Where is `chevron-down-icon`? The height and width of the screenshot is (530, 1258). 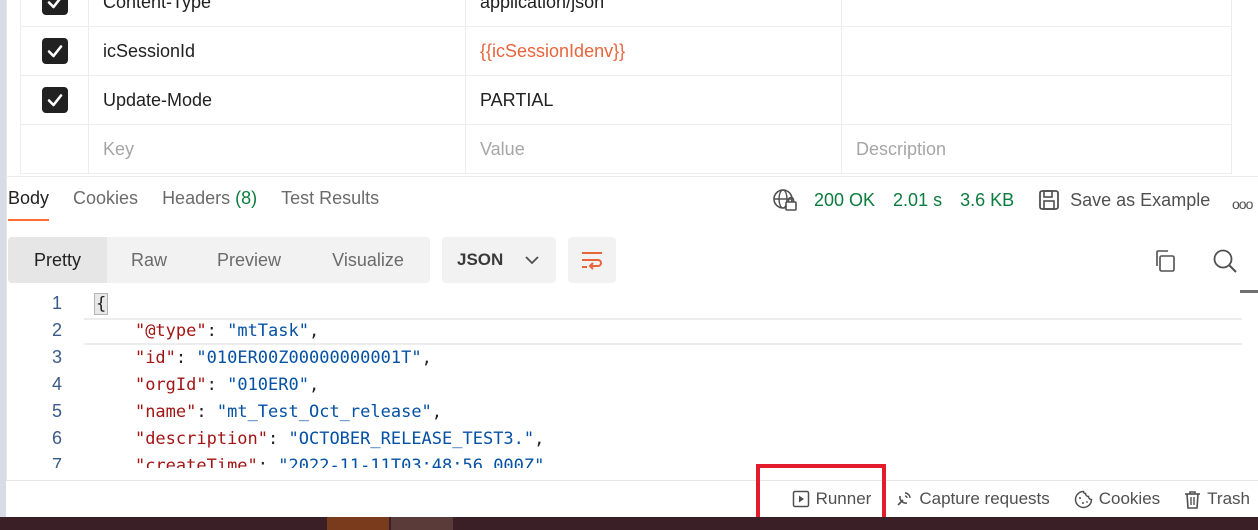
chevron-down-icon is located at coordinates (532, 260).